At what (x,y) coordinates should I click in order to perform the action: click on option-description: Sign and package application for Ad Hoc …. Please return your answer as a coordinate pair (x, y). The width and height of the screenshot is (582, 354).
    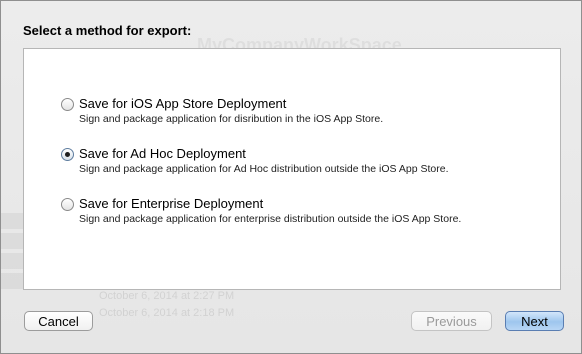
    Looking at the image, I should click on (264, 169).